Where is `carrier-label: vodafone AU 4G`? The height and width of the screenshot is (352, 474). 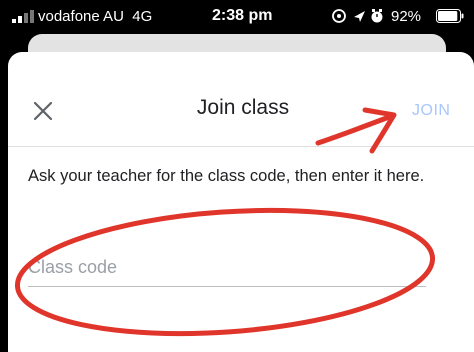
carrier-label: vodafone AU 4G is located at coordinates (95, 16).